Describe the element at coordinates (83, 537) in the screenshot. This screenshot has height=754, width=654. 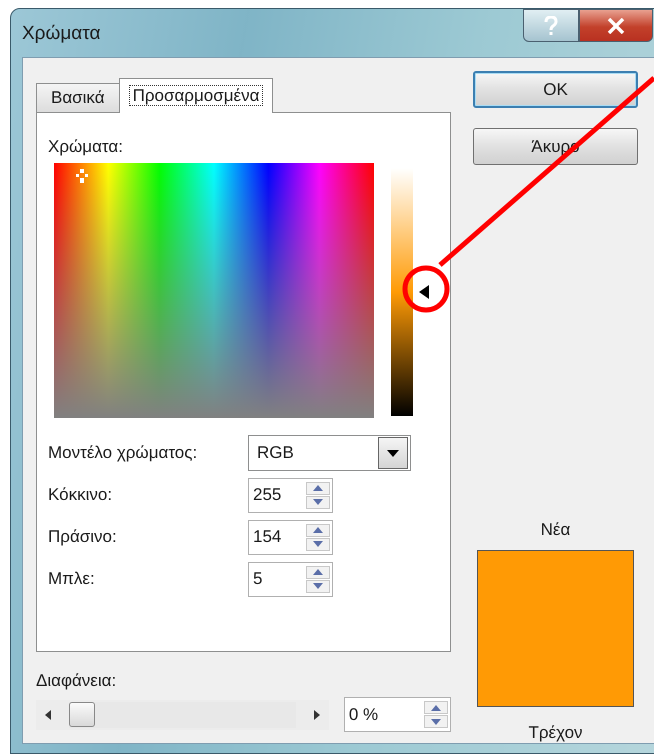
I see `channel-label: Πράσινο:` at that location.